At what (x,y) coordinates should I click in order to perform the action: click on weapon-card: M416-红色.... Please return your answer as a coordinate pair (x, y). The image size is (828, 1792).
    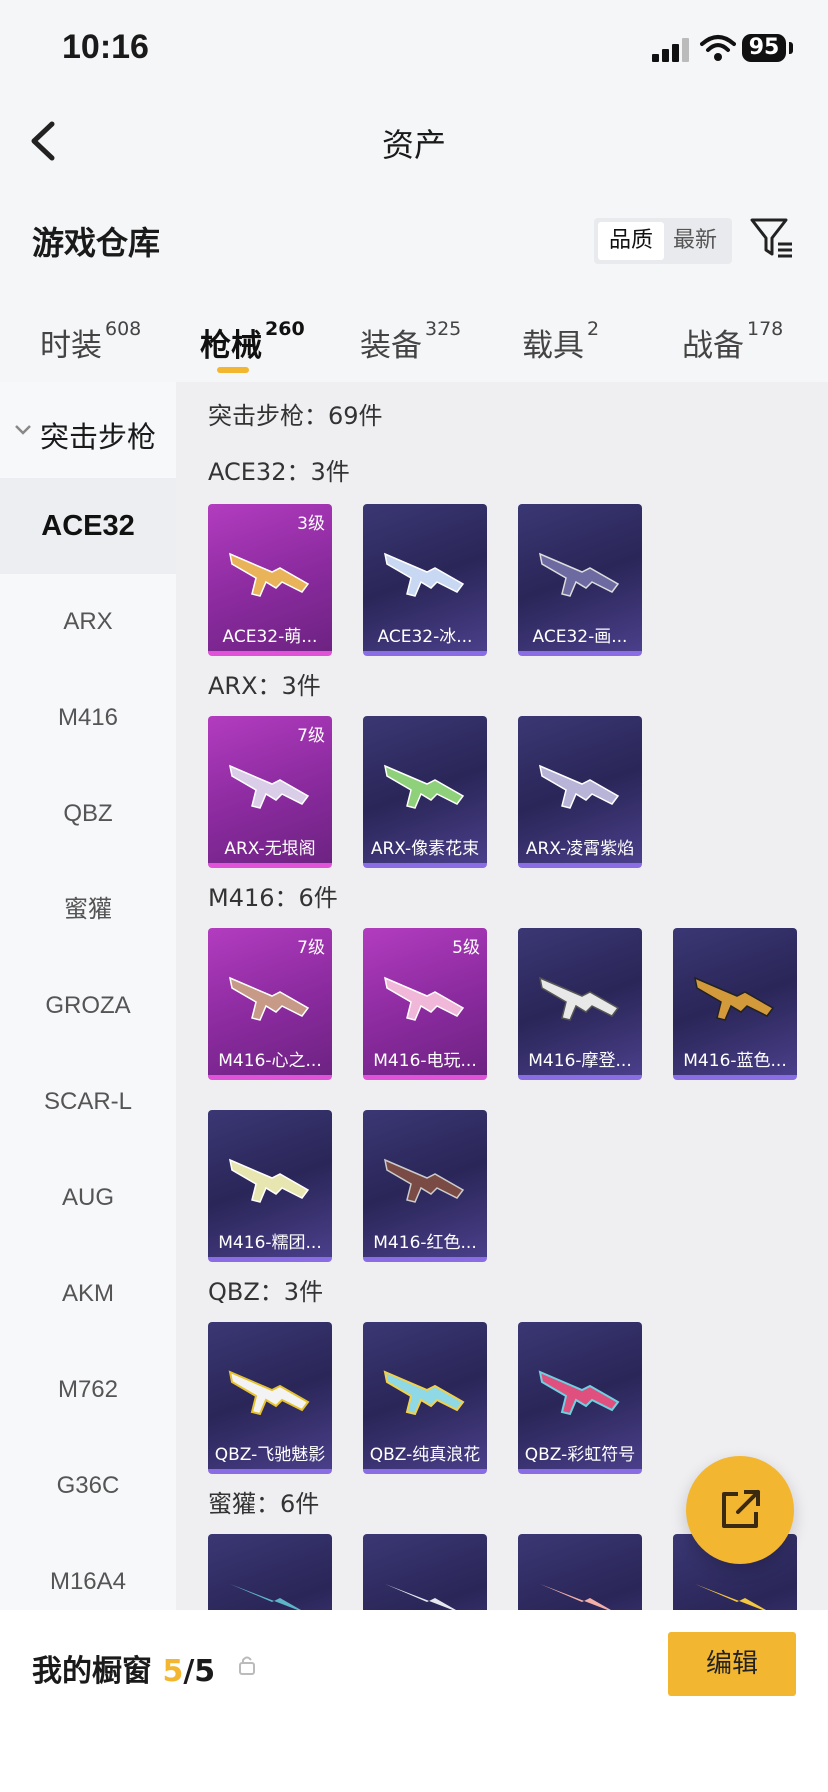
    Looking at the image, I should click on (425, 1186).